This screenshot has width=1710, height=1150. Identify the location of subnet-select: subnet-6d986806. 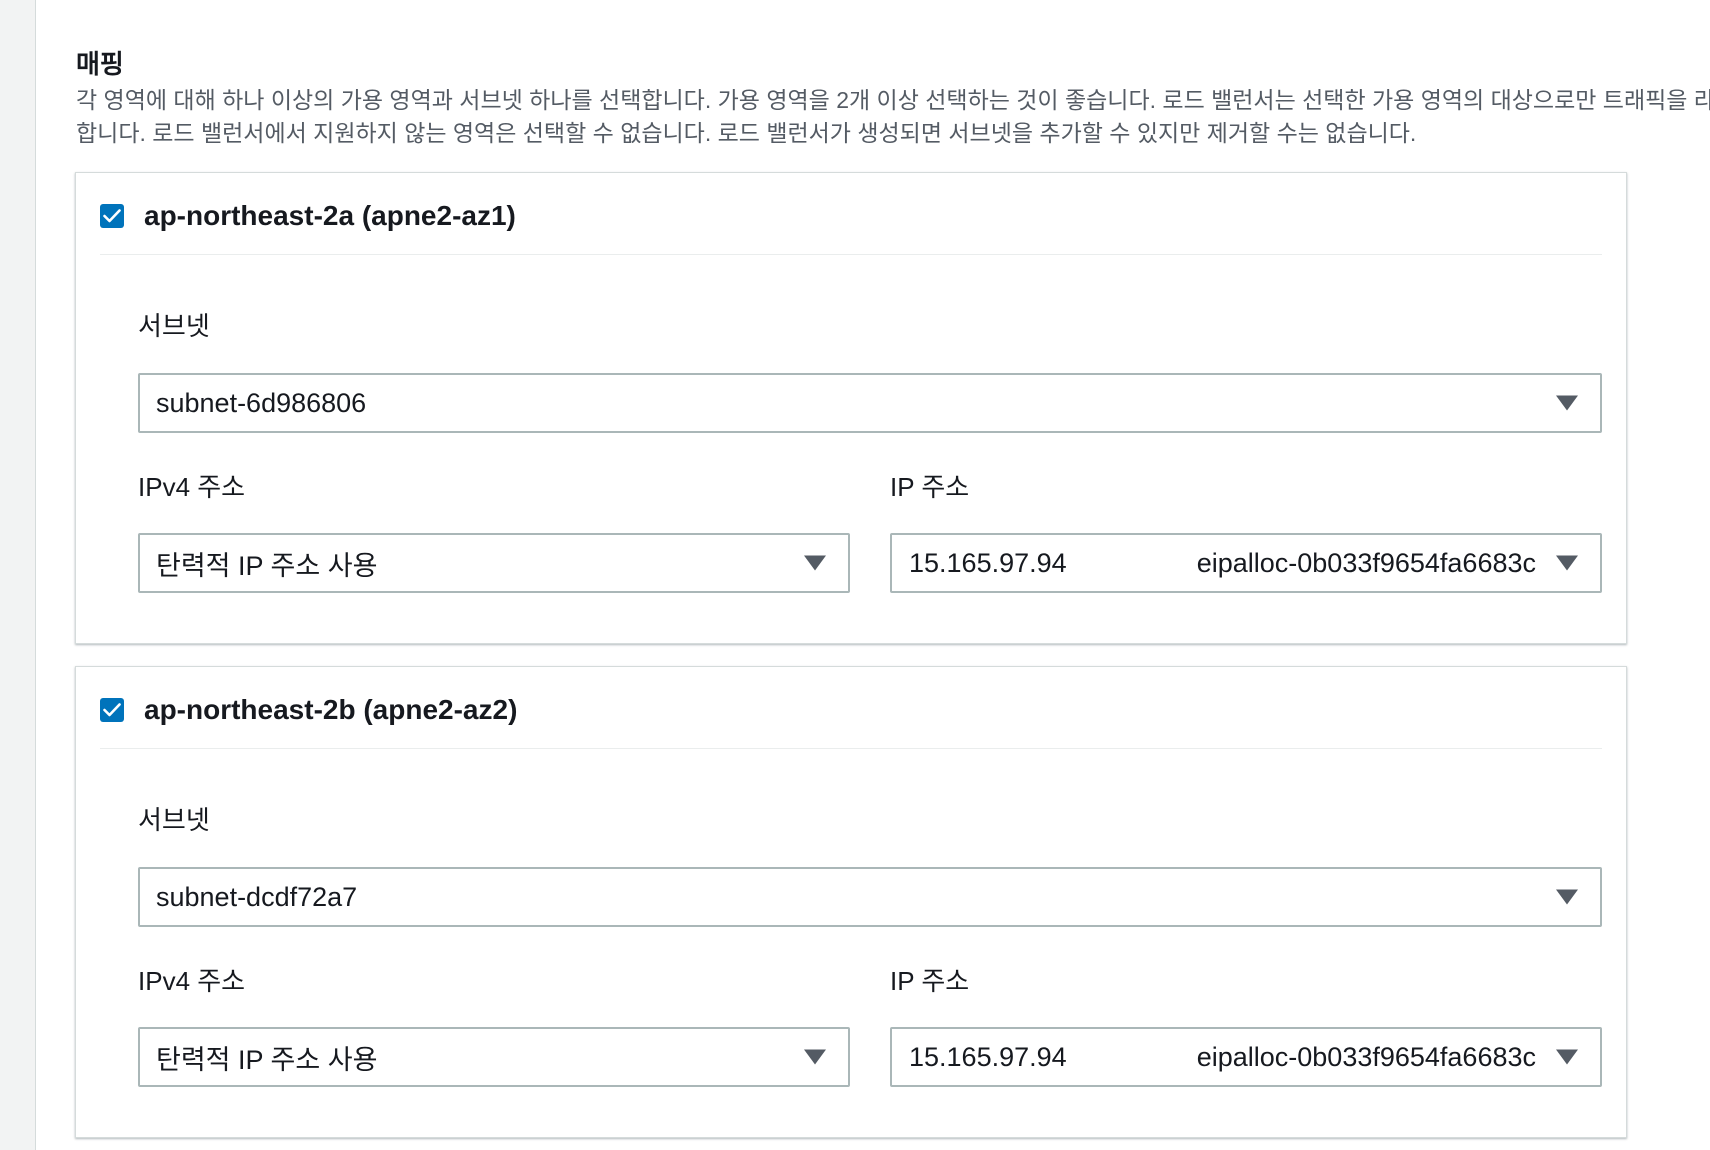
(870, 403).